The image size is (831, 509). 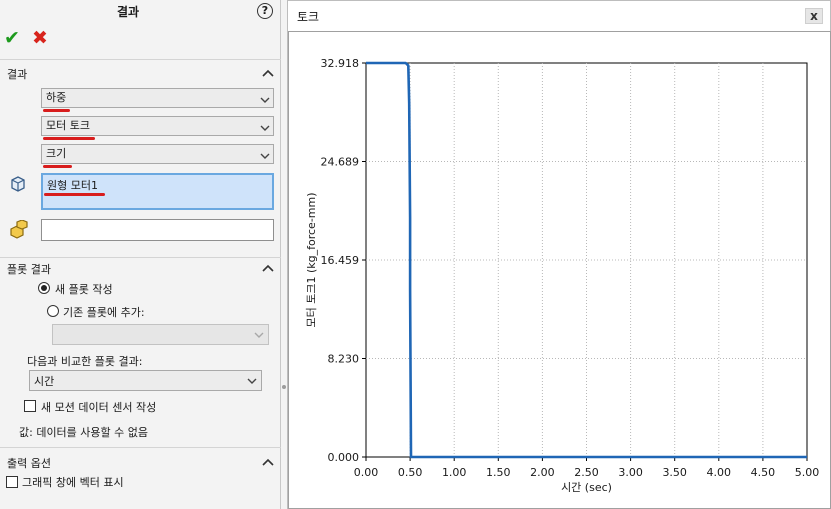 What do you see at coordinates (73, 482) in the screenshot?
I see `vector-display-label: 그래픽 창에 벡터 표시` at bounding box center [73, 482].